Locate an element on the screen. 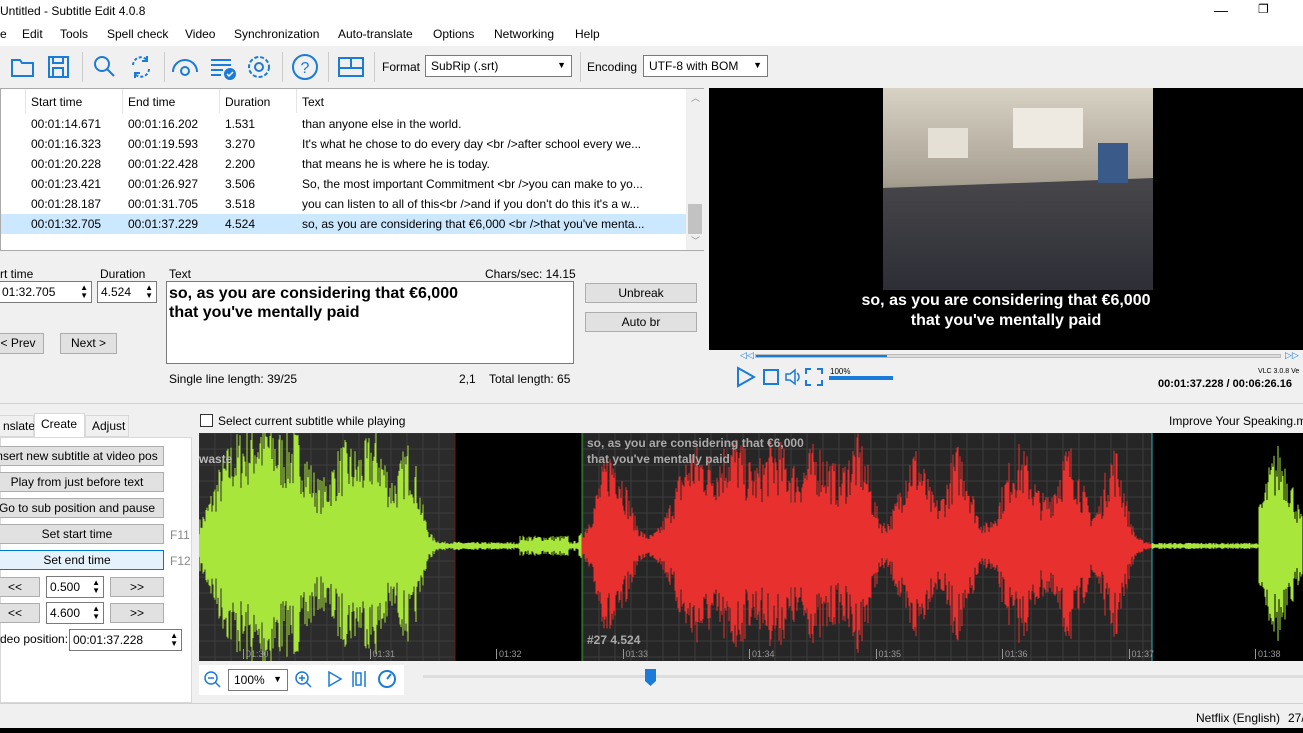 The width and height of the screenshot is (1303, 733). header-duration: Duration is located at coordinates (258, 101).